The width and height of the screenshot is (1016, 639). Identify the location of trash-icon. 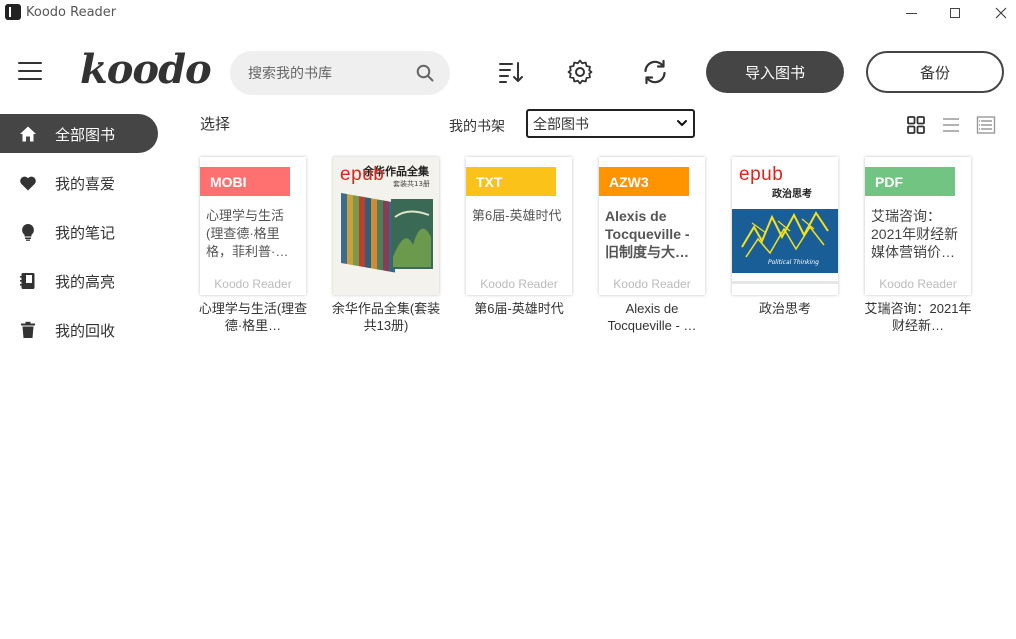
(28, 329).